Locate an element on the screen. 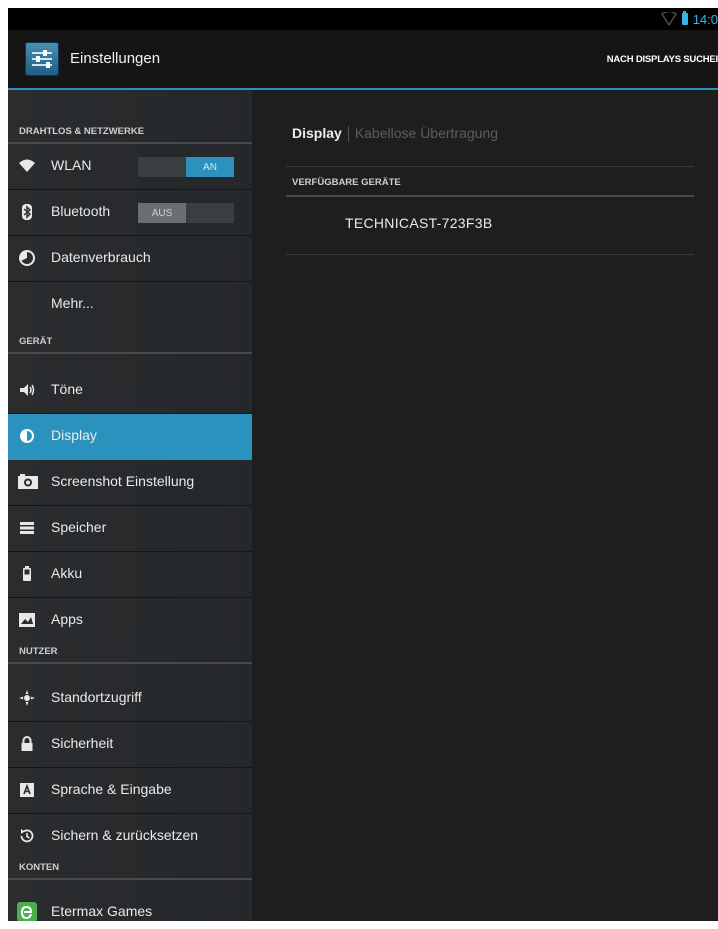 Image resolution: width=718 pixels, height=929 pixels. sidebar-item-language: Sprache & Eingabe is located at coordinates (130, 791).